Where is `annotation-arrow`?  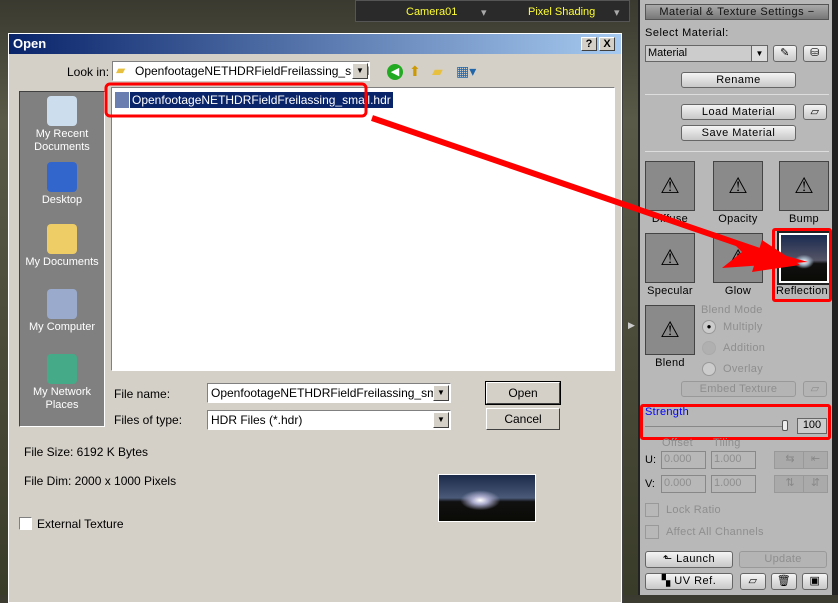
annotation-arrow is located at coordinates (576, 188).